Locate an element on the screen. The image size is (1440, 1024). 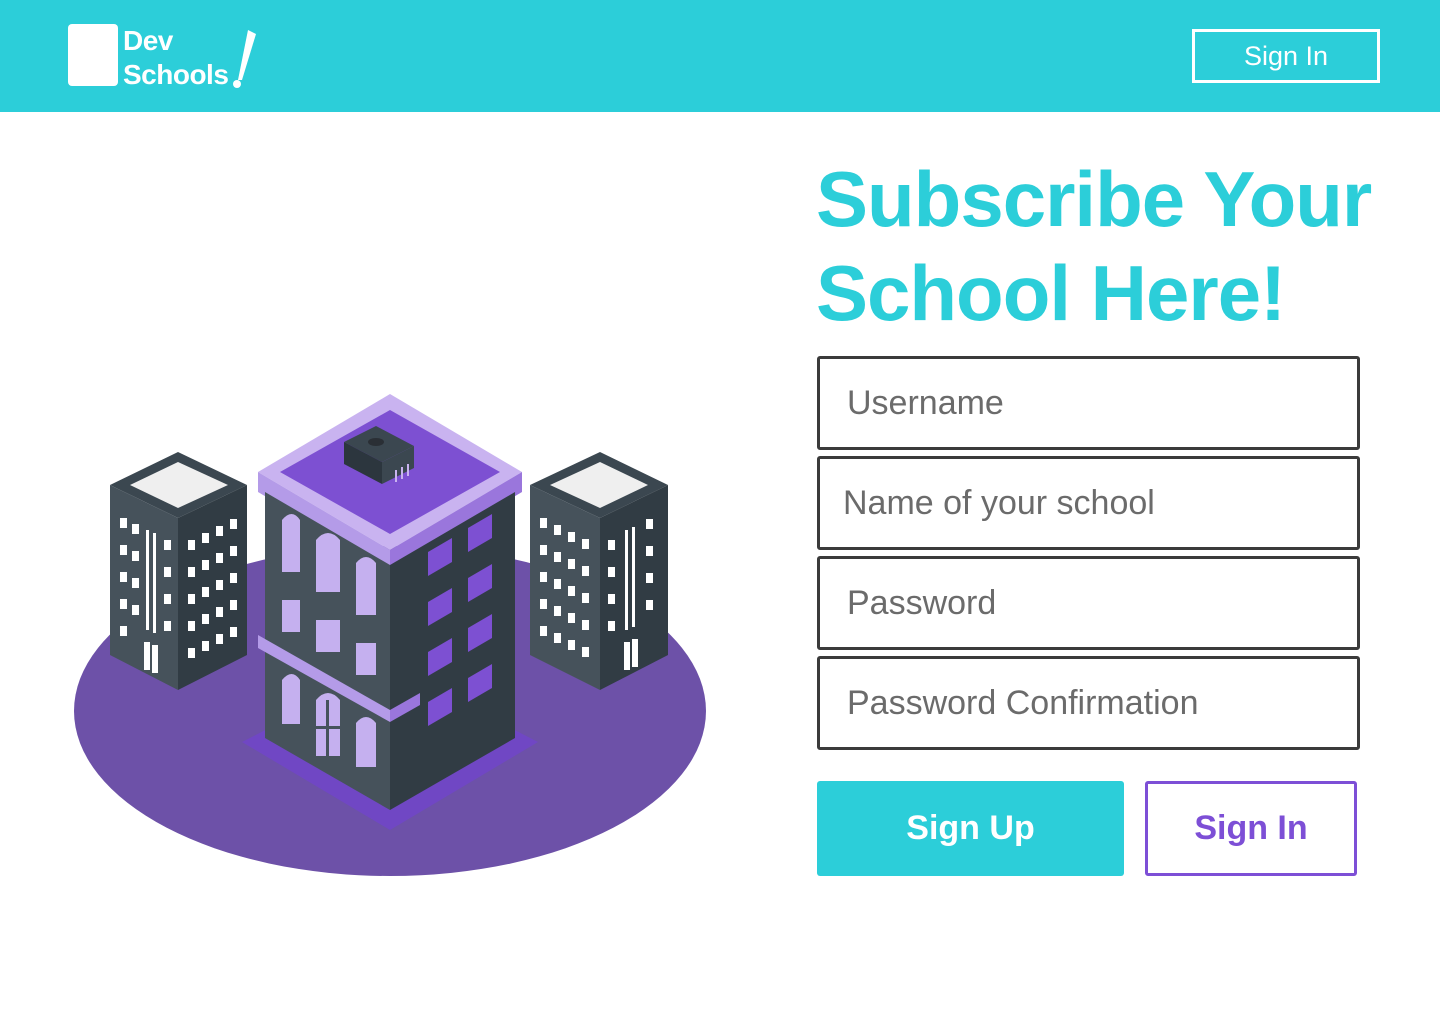
page-title: Subscribe Your School Here! is located at coordinates (1116, 246).